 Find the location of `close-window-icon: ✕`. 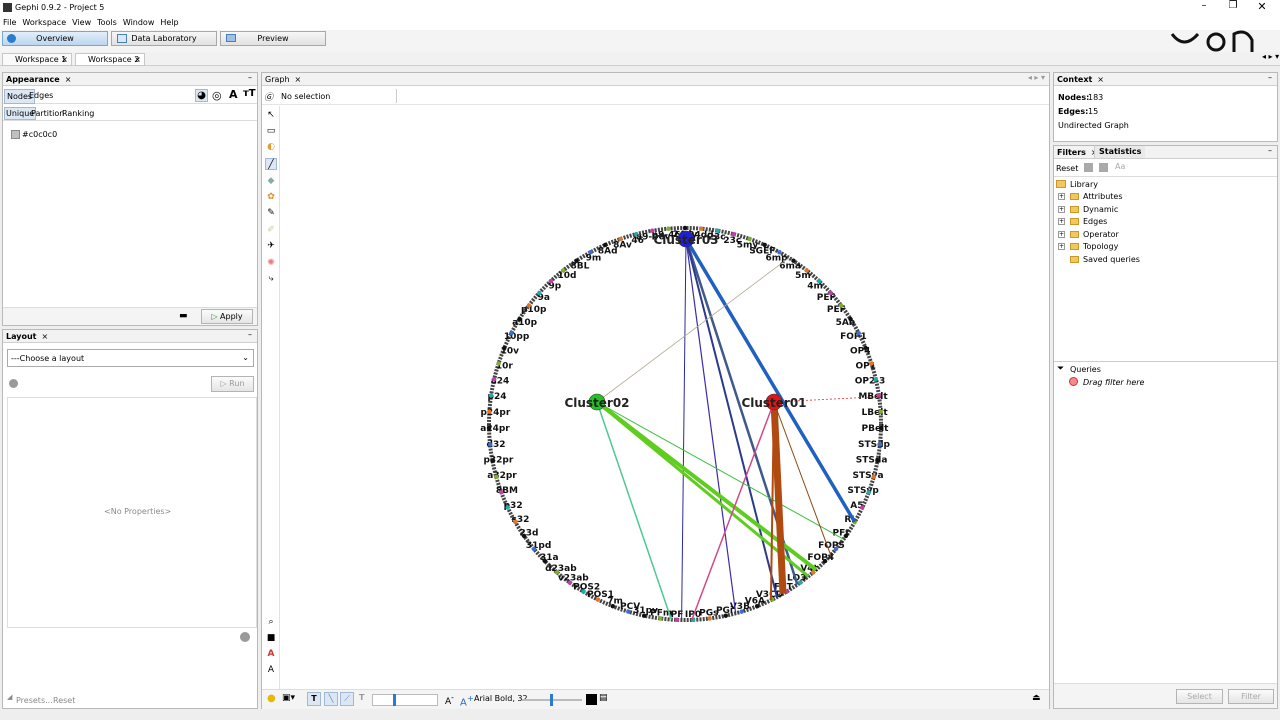

close-window-icon: ✕ is located at coordinates (1262, 7).